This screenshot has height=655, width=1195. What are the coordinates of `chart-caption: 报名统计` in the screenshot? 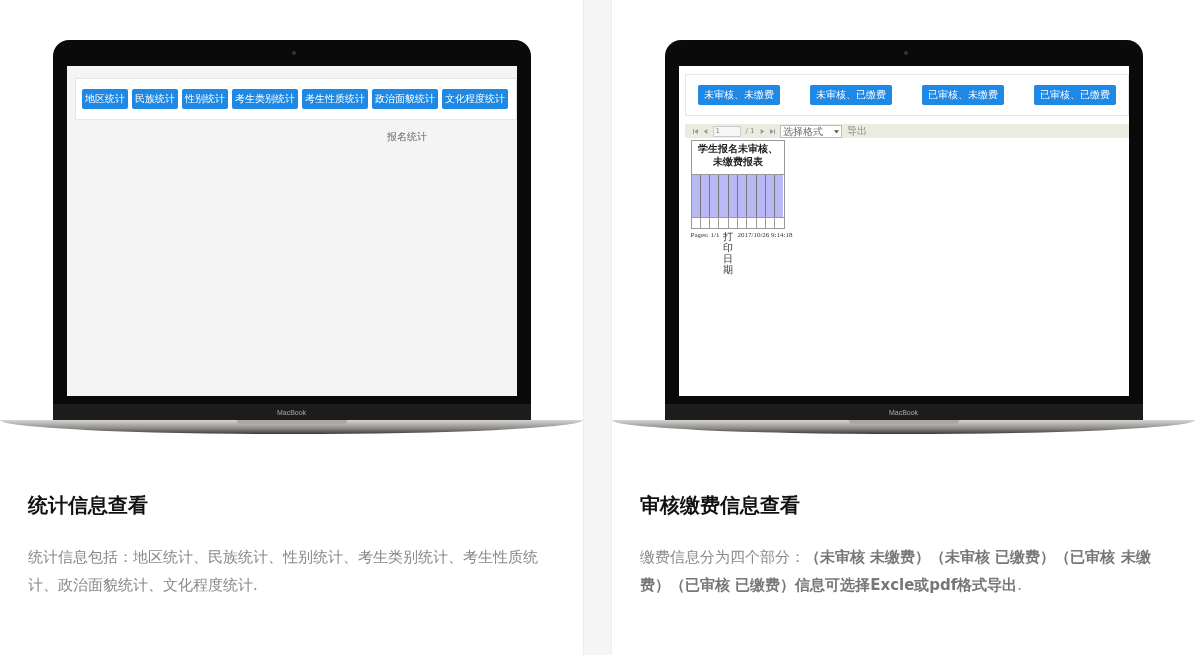 It's located at (406, 137).